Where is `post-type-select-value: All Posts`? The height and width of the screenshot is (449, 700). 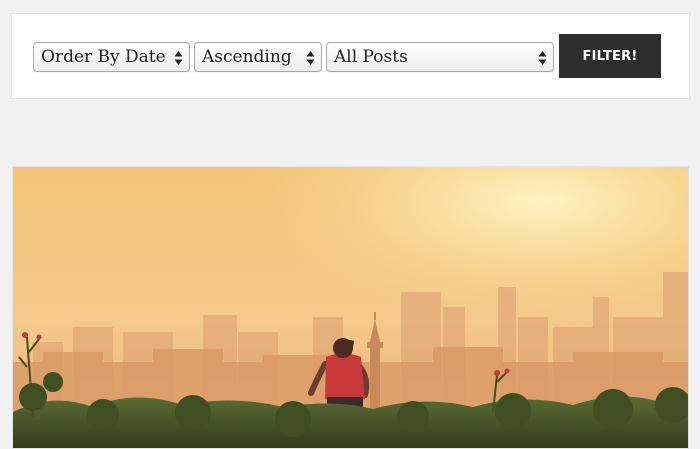
post-type-select-value: All Posts is located at coordinates (371, 57).